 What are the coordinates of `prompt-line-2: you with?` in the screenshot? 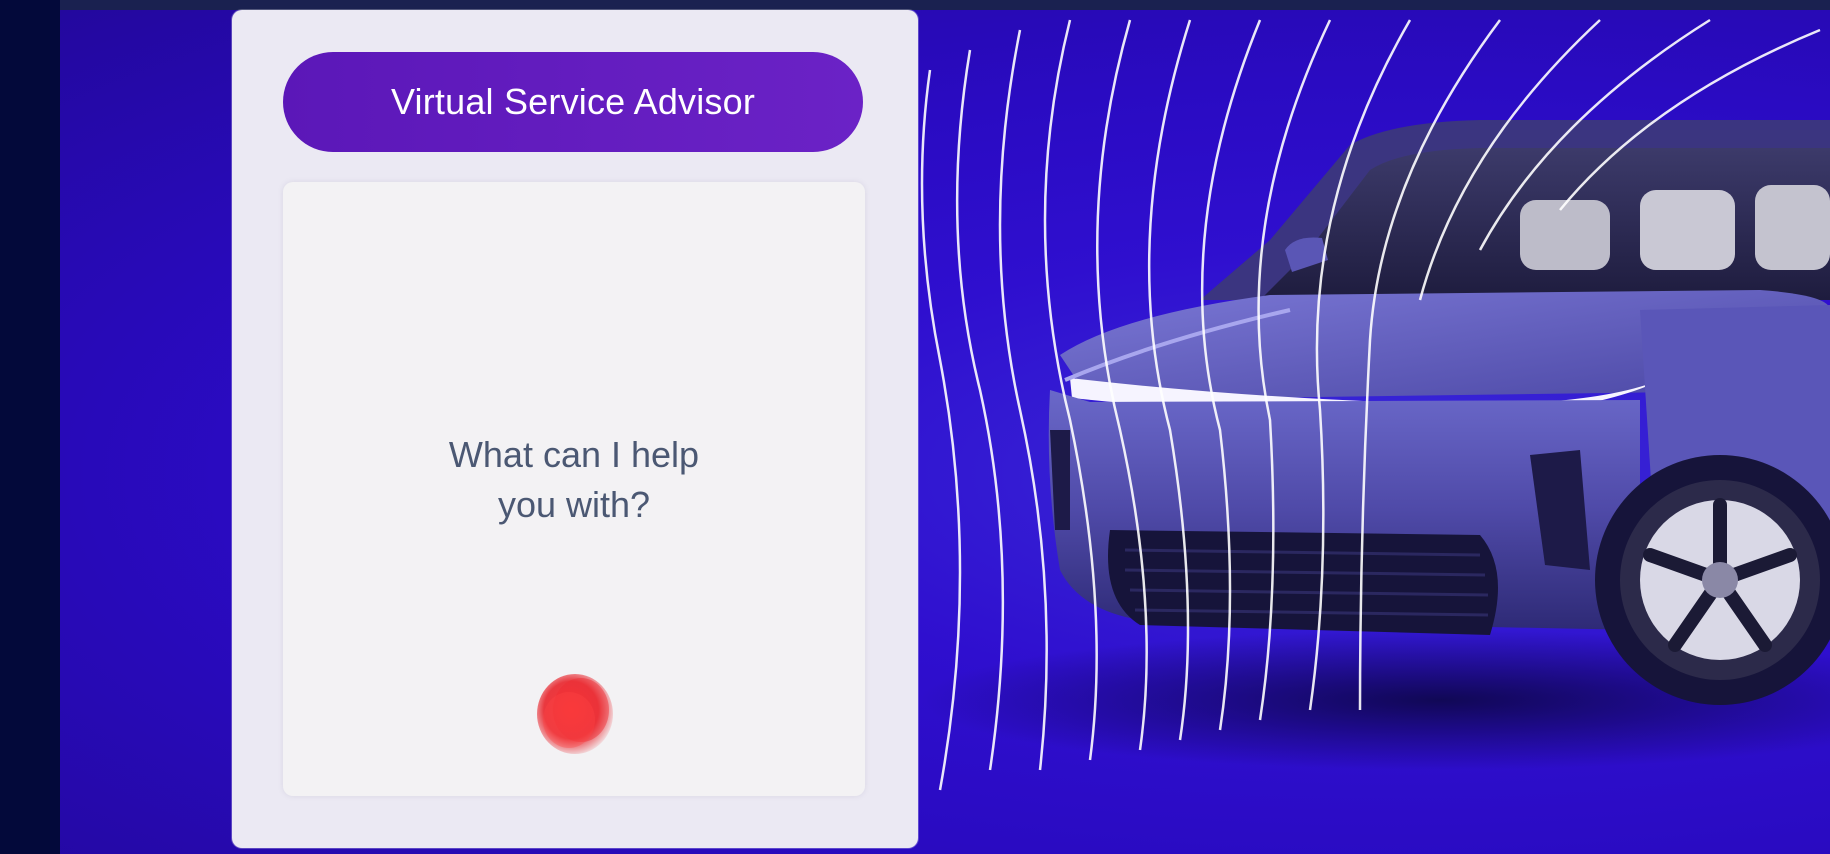 It's located at (574, 504).